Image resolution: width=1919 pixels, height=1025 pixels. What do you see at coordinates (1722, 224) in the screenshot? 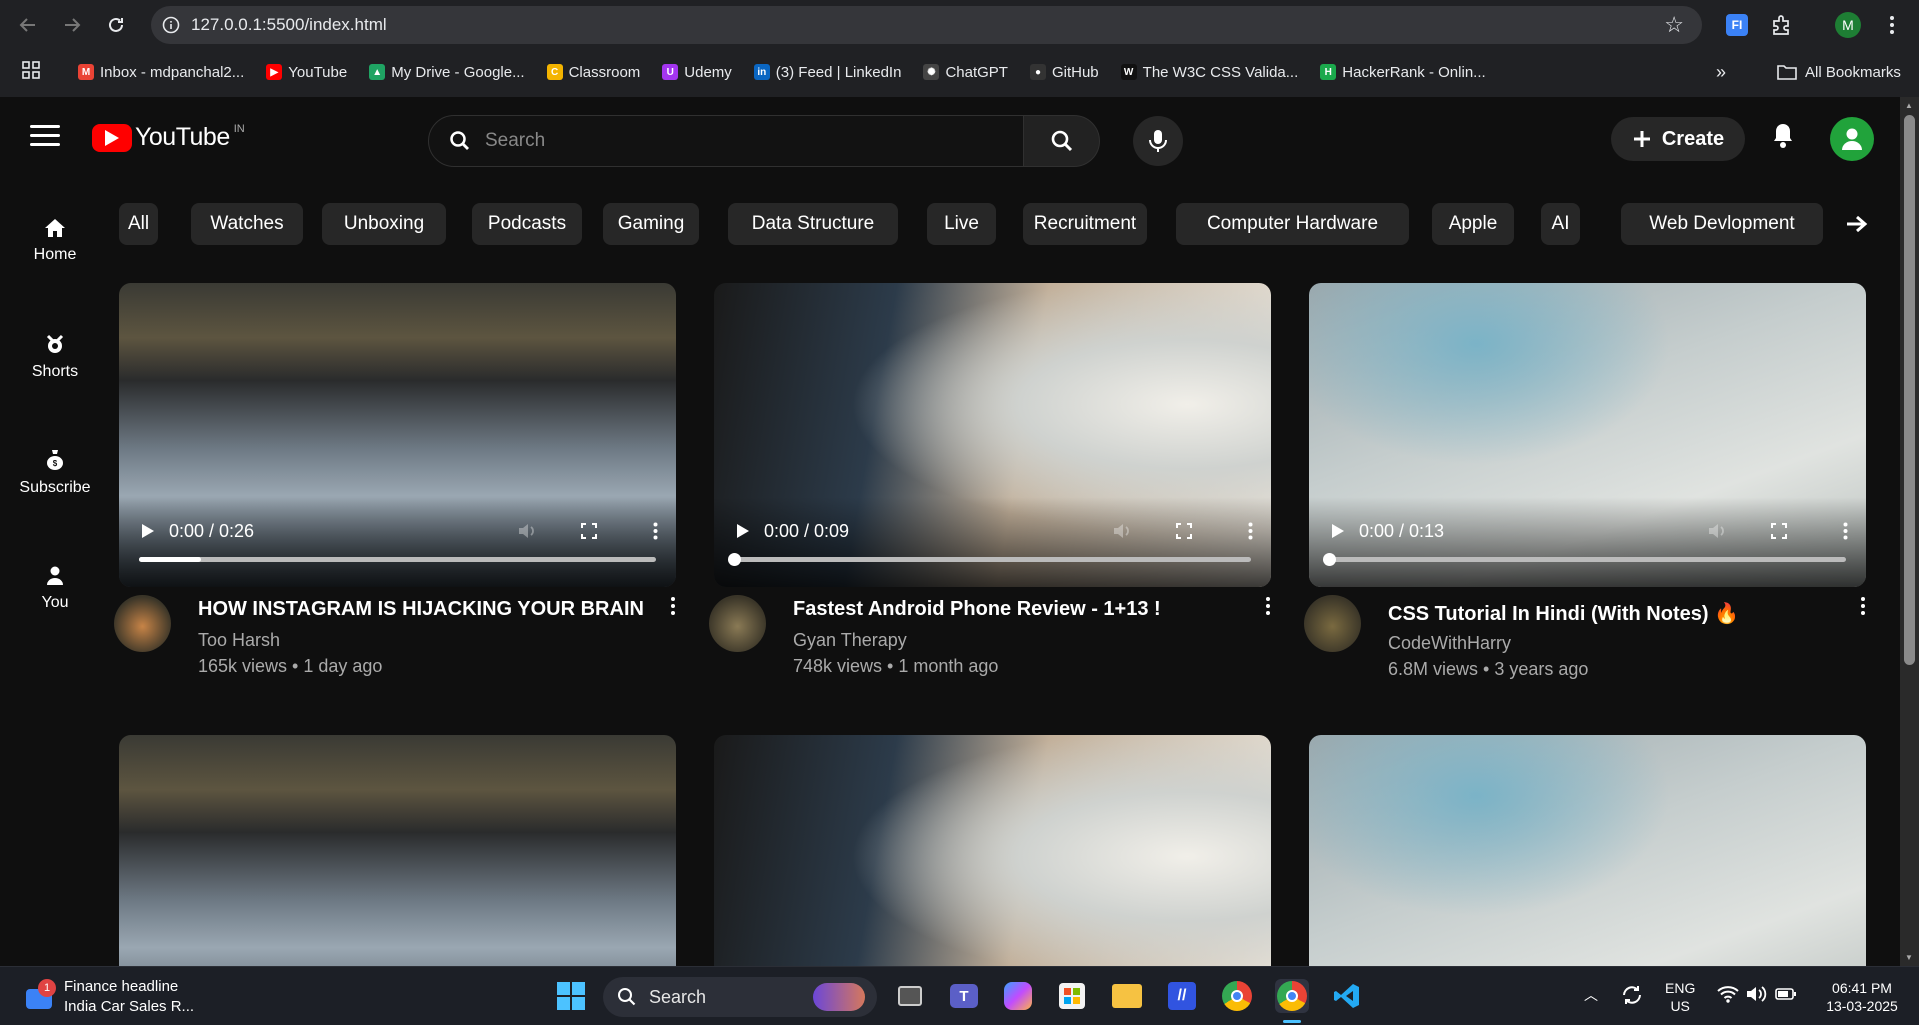
I see `chip-web-devlopment: Web Devlopment` at bounding box center [1722, 224].